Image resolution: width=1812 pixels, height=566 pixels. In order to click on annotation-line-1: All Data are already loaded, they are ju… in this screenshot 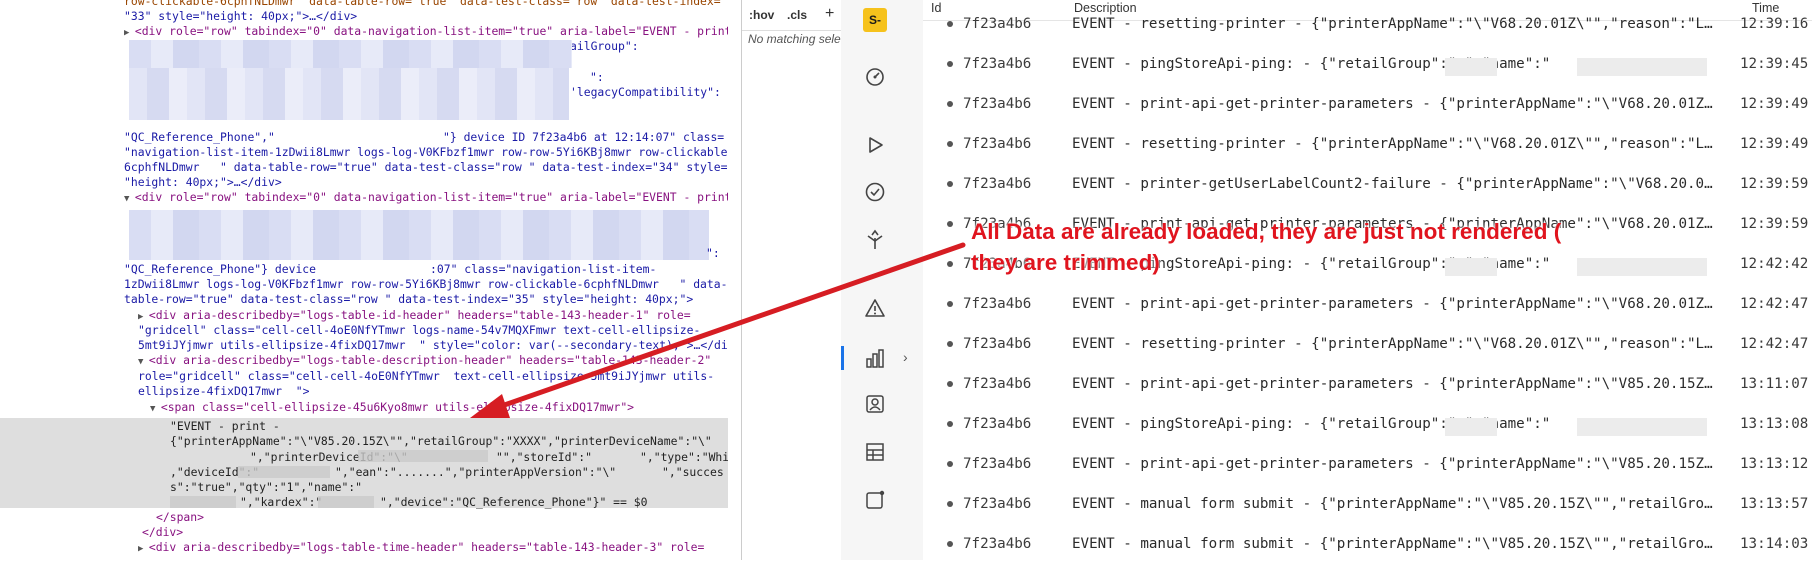, I will do `click(1266, 231)`.